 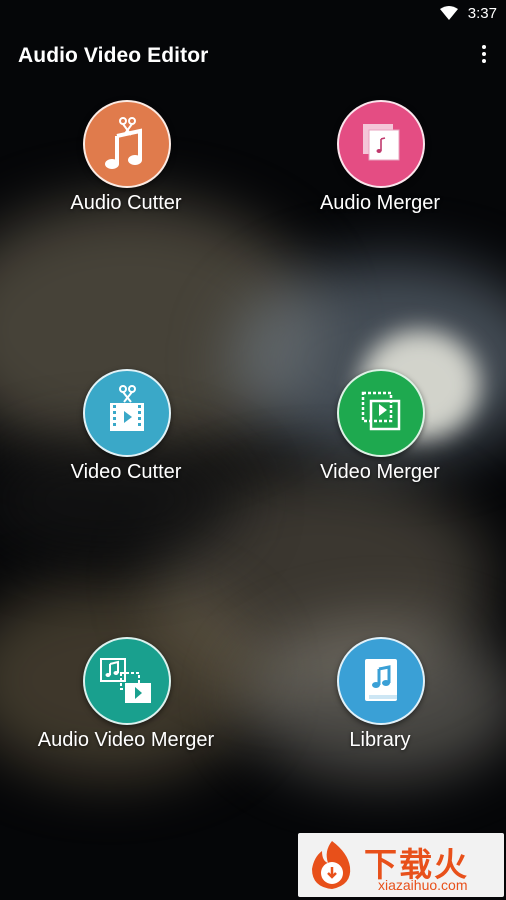 I want to click on video-cutter-button: Video Cutter, so click(x=126, y=434).